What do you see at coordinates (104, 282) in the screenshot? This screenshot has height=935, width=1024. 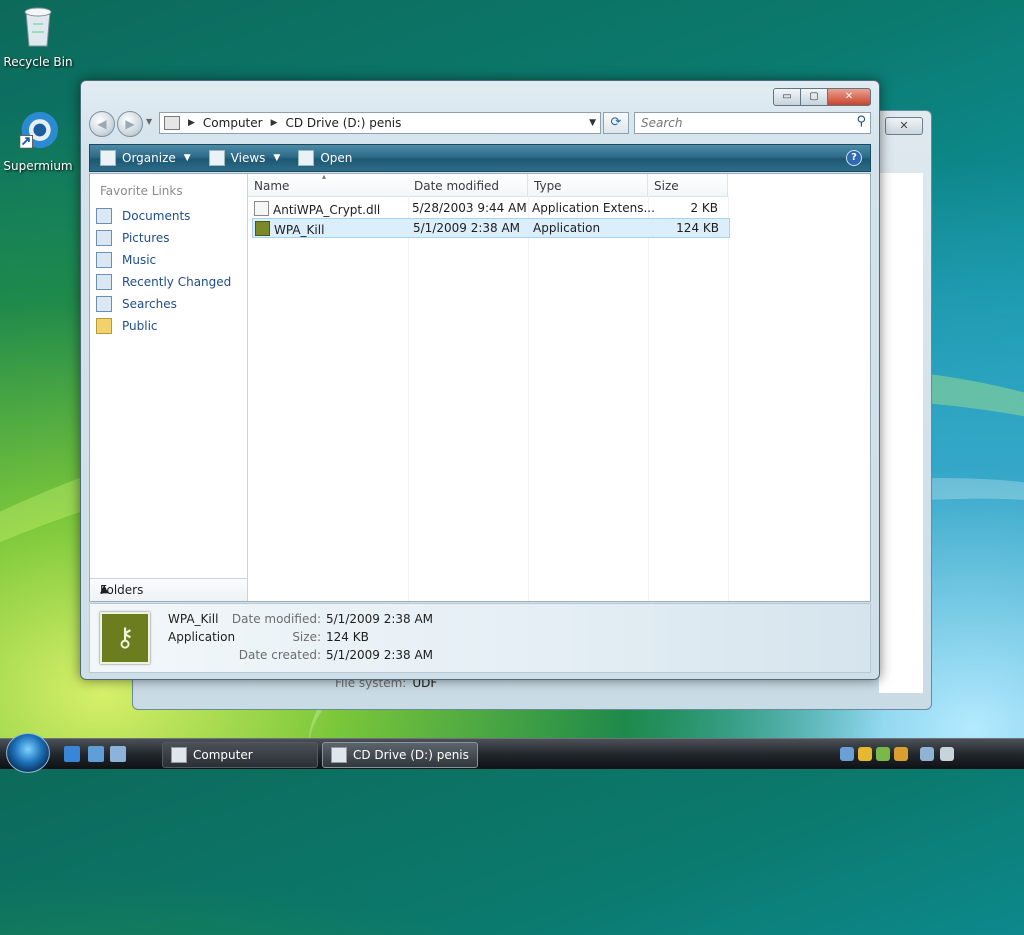 I see `recently-changed-icon` at bounding box center [104, 282].